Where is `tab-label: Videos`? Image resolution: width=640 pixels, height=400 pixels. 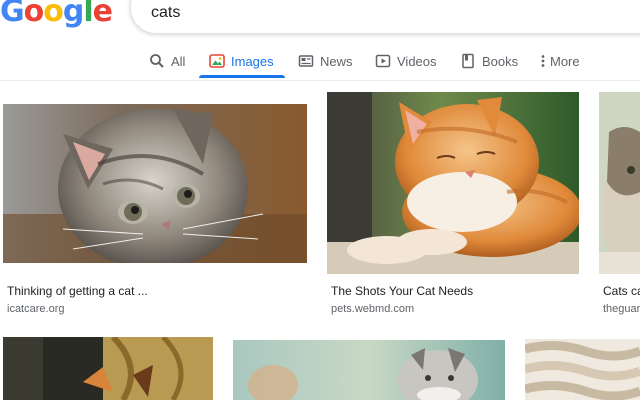
tab-label: Videos is located at coordinates (417, 61).